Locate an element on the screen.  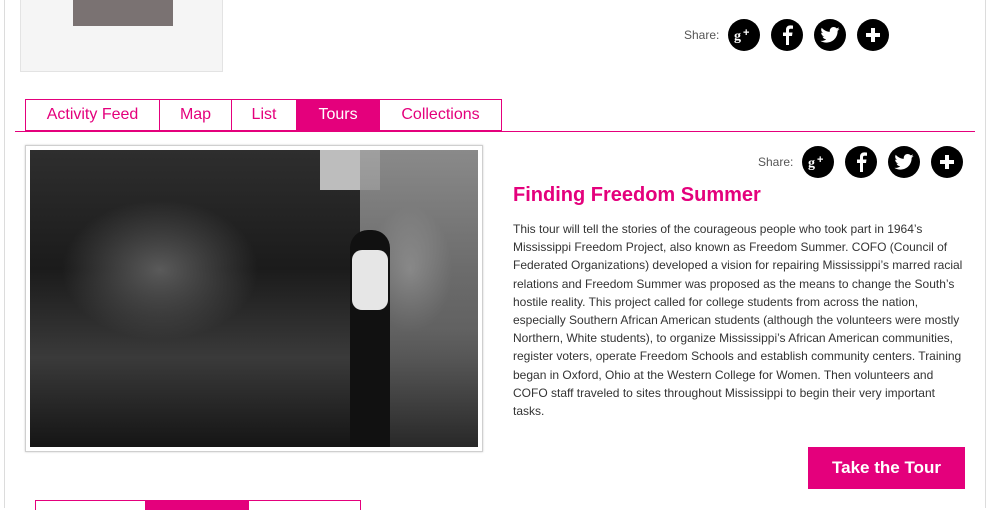
tab-label: Map is located at coordinates (195, 114).